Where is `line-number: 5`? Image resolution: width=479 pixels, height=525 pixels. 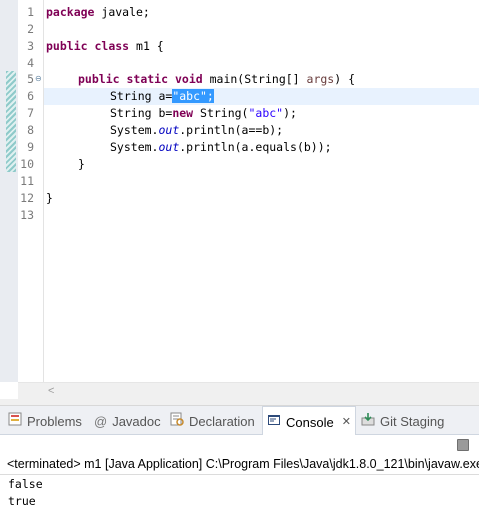
line-number: 5 is located at coordinates (30, 79).